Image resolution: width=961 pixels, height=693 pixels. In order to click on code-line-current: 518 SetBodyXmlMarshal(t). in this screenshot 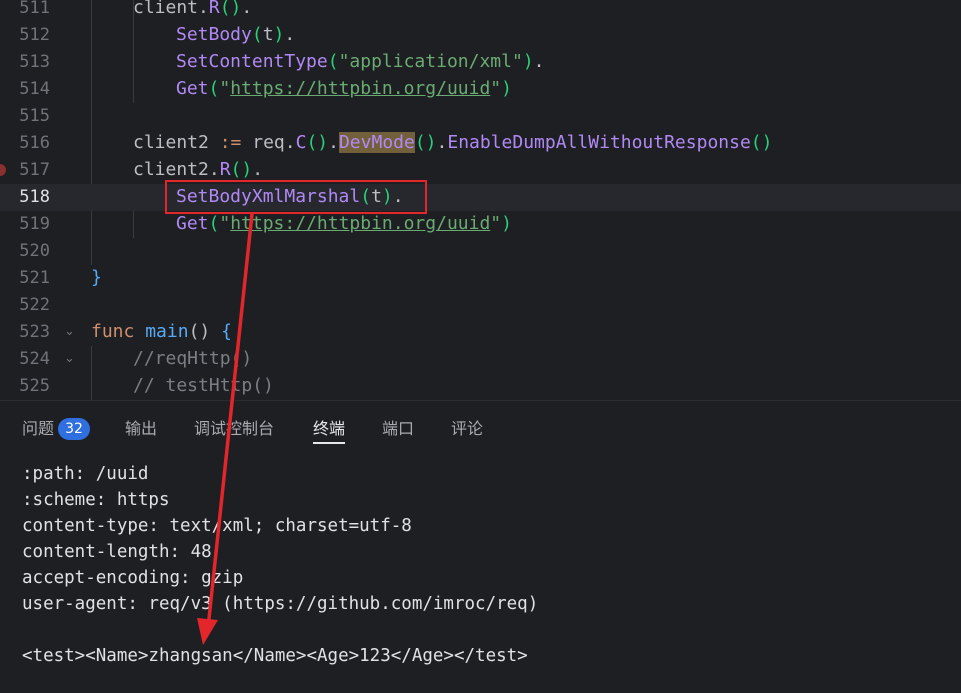, I will do `click(480, 197)`.